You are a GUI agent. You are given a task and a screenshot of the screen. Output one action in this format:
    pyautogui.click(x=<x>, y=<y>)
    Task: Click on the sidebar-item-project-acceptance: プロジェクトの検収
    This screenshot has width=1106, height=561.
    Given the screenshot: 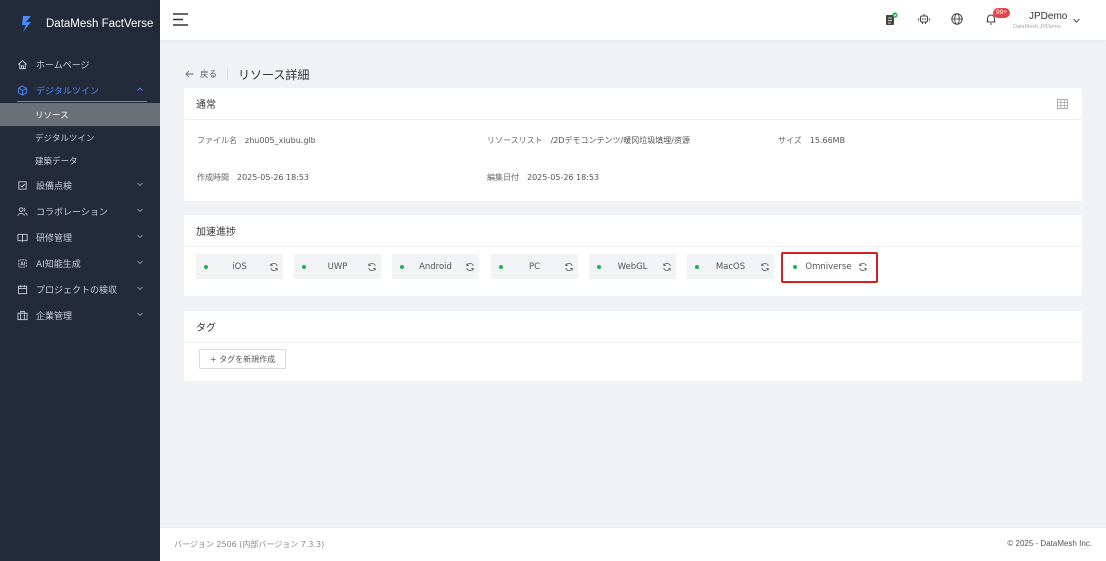 What is the action you would take?
    pyautogui.click(x=80, y=289)
    